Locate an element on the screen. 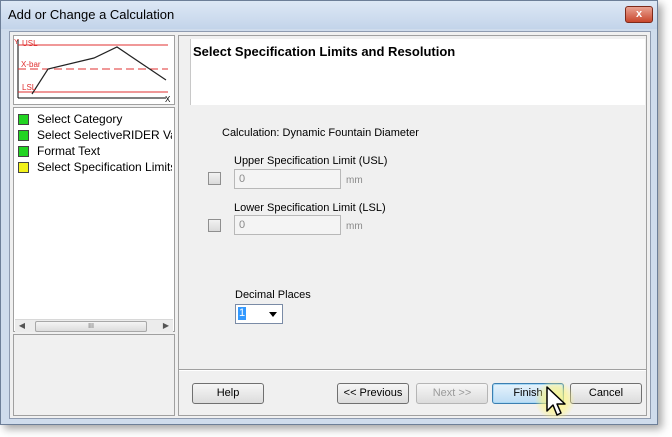 The width and height of the screenshot is (672, 437). previous-button: << Previous is located at coordinates (373, 393).